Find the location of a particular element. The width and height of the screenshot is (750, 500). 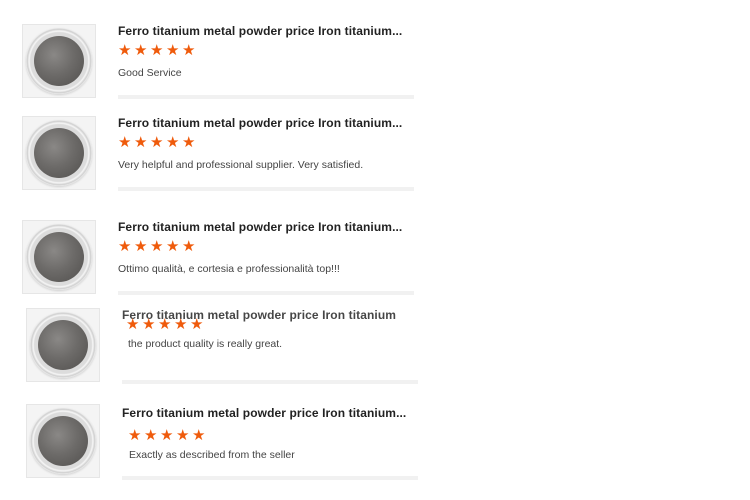

review-comment: Good Service is located at coordinates (150, 73).